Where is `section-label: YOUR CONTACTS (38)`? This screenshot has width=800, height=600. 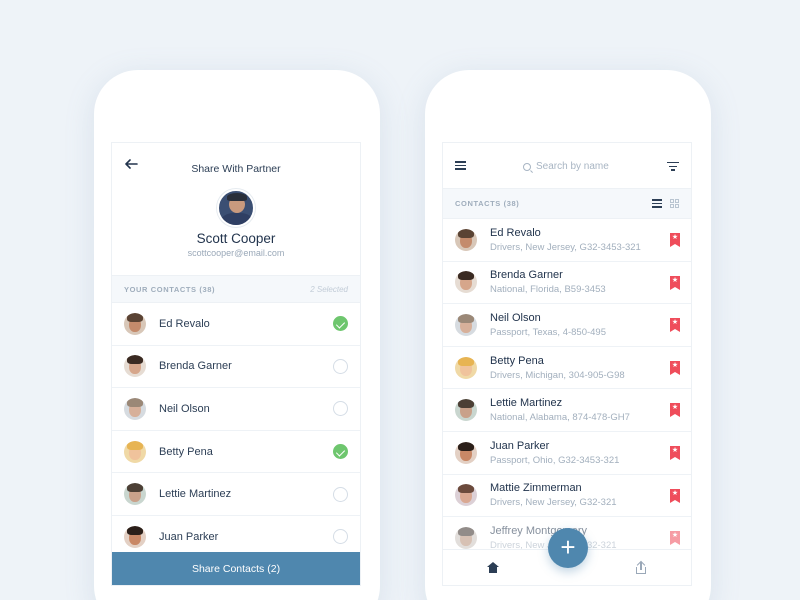
section-label: YOUR CONTACTS (38) is located at coordinates (170, 289).